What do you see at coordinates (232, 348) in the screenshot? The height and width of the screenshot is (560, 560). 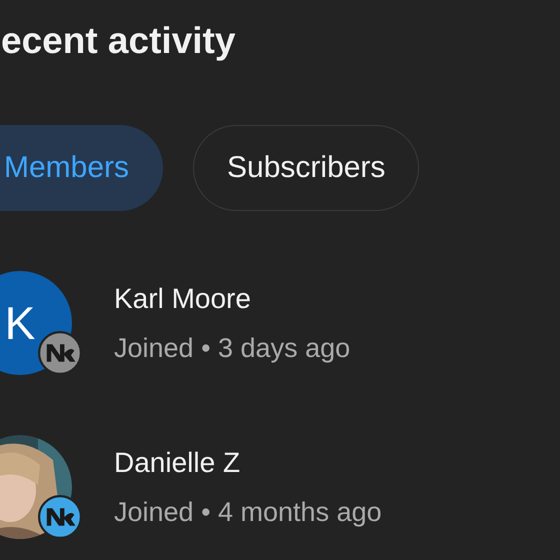 I see `join-status: Joined • 3 days ago` at bounding box center [232, 348].